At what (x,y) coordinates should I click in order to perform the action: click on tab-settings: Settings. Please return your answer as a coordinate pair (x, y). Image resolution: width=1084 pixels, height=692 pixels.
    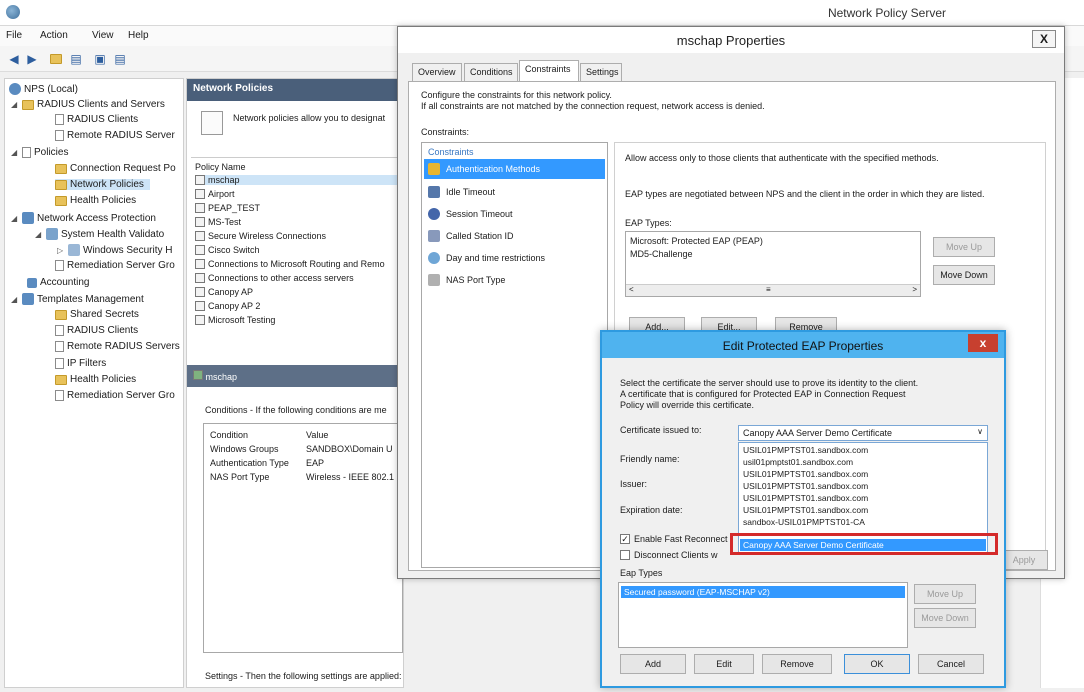
    Looking at the image, I should click on (601, 72).